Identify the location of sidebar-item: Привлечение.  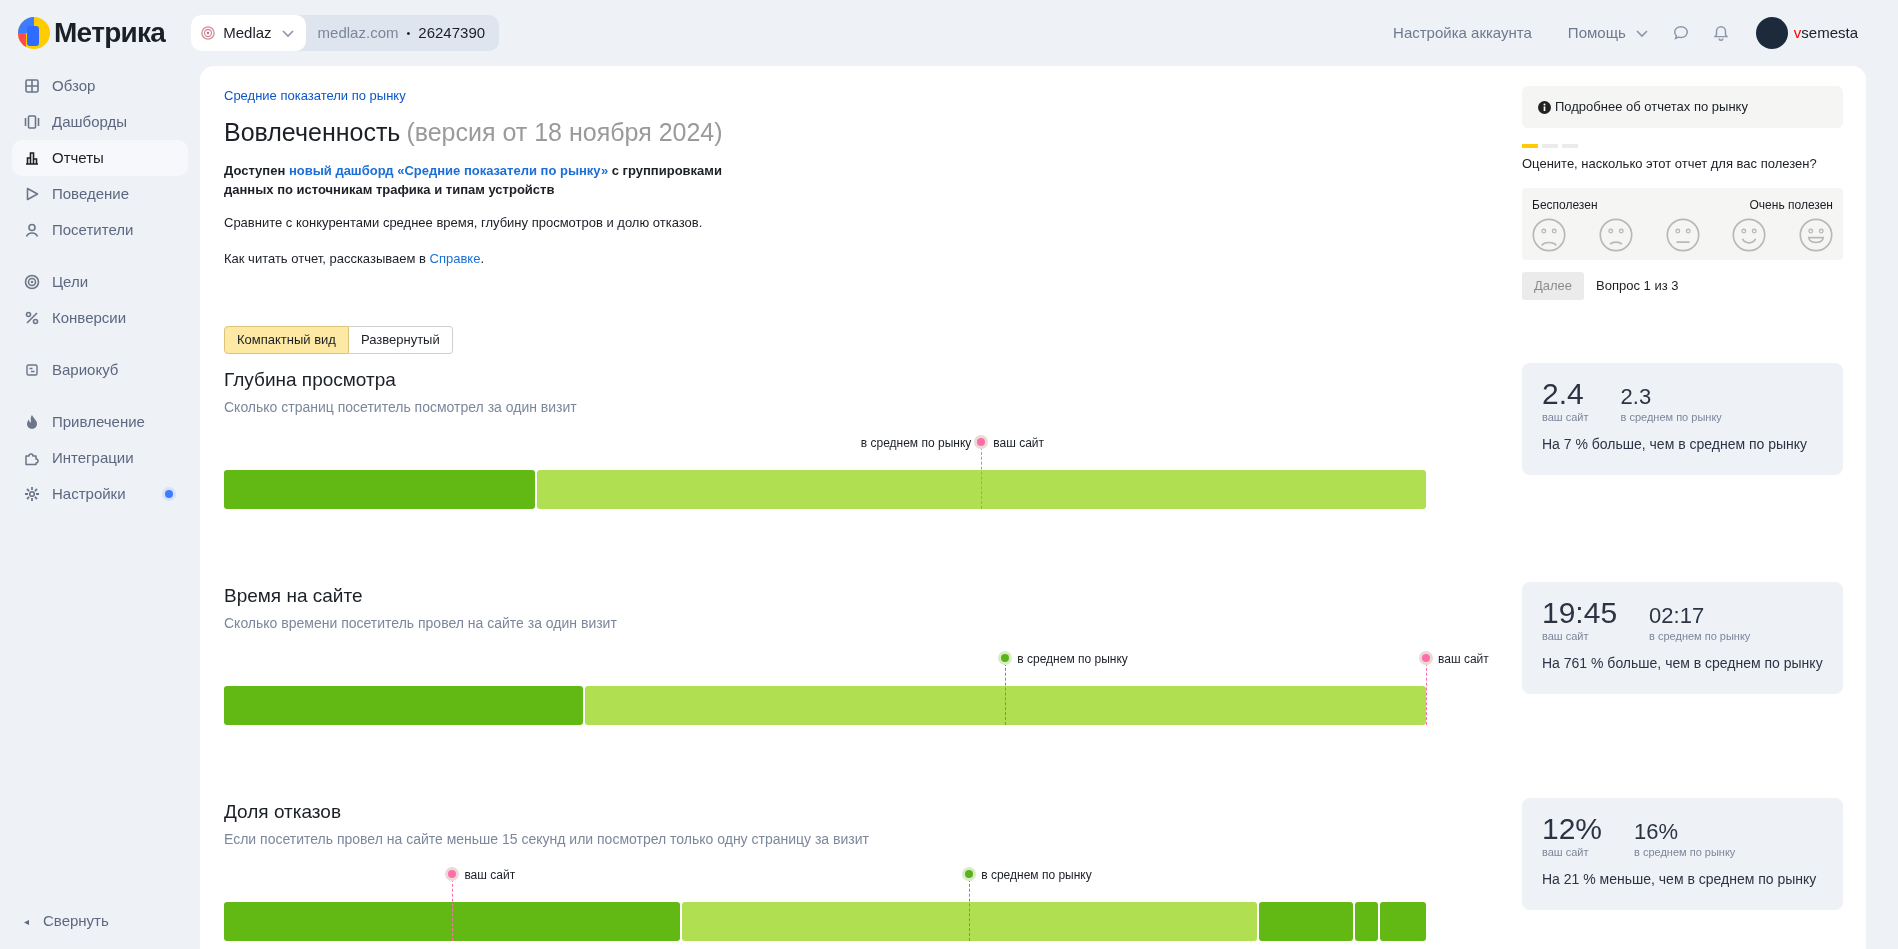
(100, 422).